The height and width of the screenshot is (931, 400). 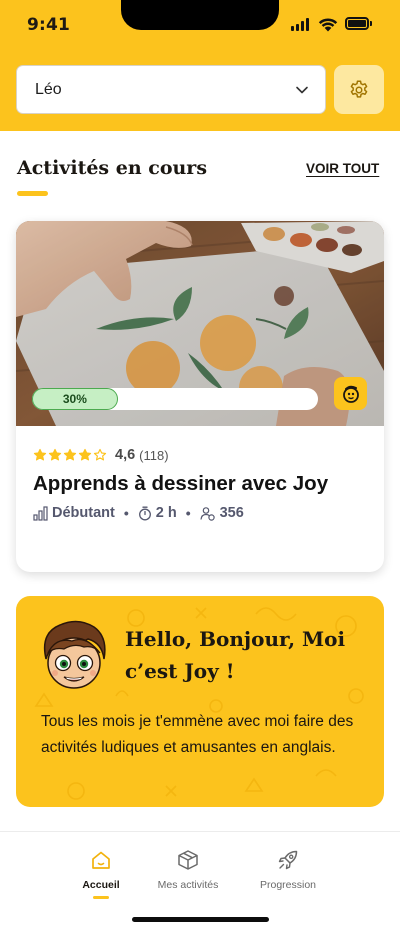 What do you see at coordinates (207, 513) in the screenshot?
I see `people-icon` at bounding box center [207, 513].